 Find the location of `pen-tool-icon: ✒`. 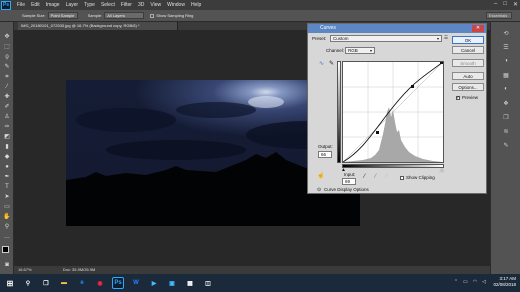

pen-tool-icon: ✒ is located at coordinates (7, 177).